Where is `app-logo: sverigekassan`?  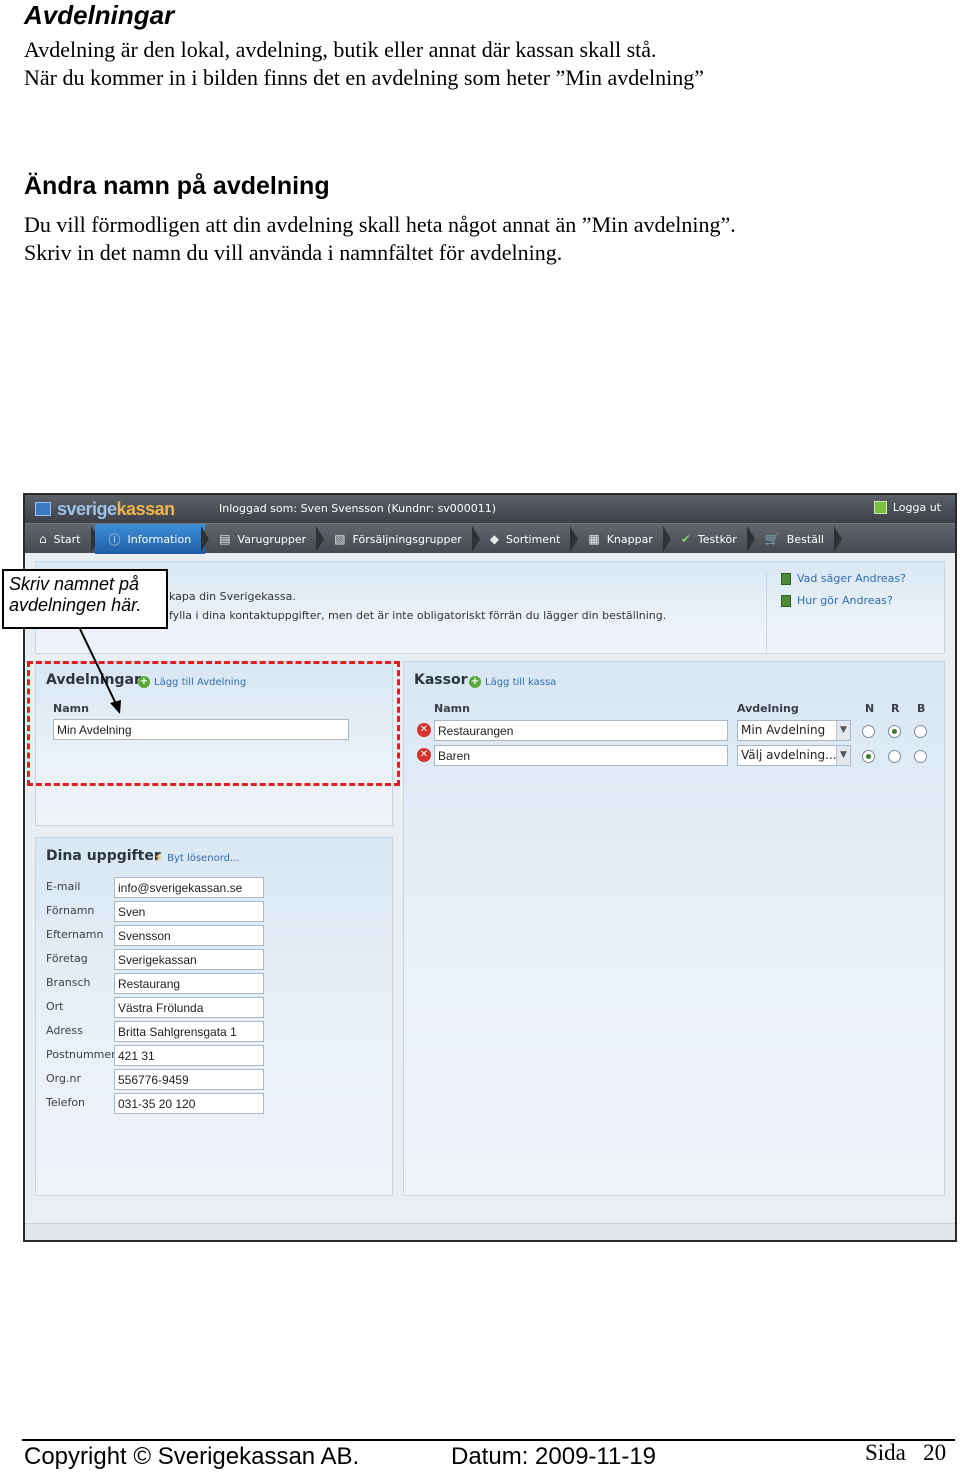
app-logo: sverigekassan is located at coordinates (105, 509).